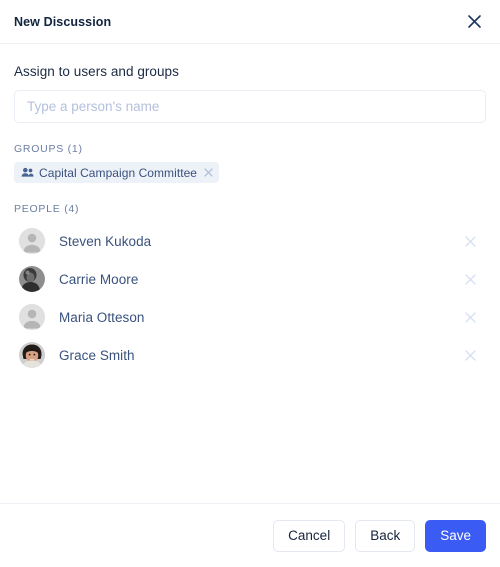 This screenshot has height=567, width=500. What do you see at coordinates (474, 22) in the screenshot?
I see `close-icon` at bounding box center [474, 22].